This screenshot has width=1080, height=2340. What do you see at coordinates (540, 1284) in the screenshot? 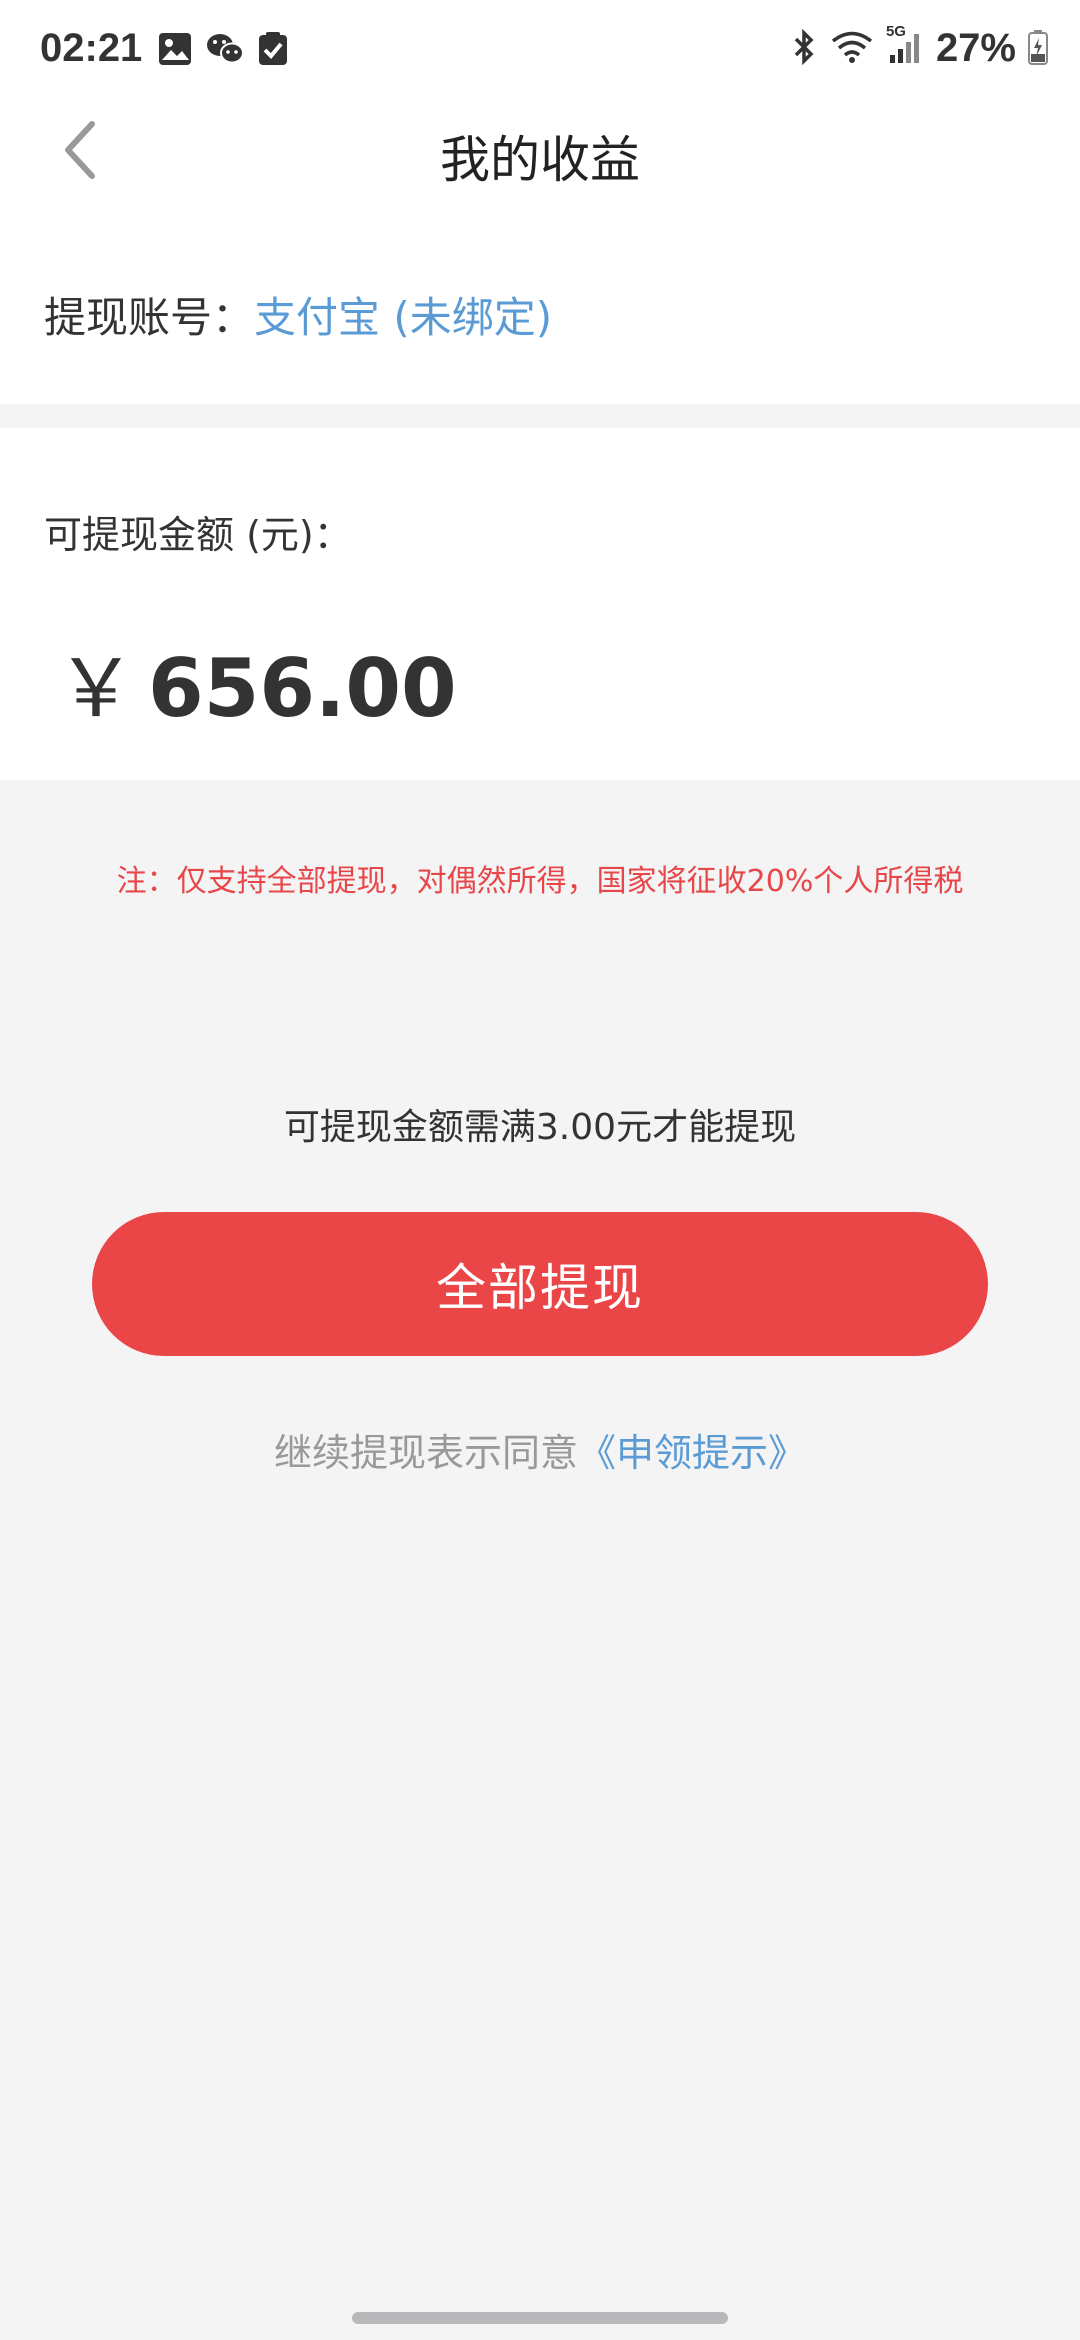
I see `withdraw-all-button: 全部提现` at bounding box center [540, 1284].